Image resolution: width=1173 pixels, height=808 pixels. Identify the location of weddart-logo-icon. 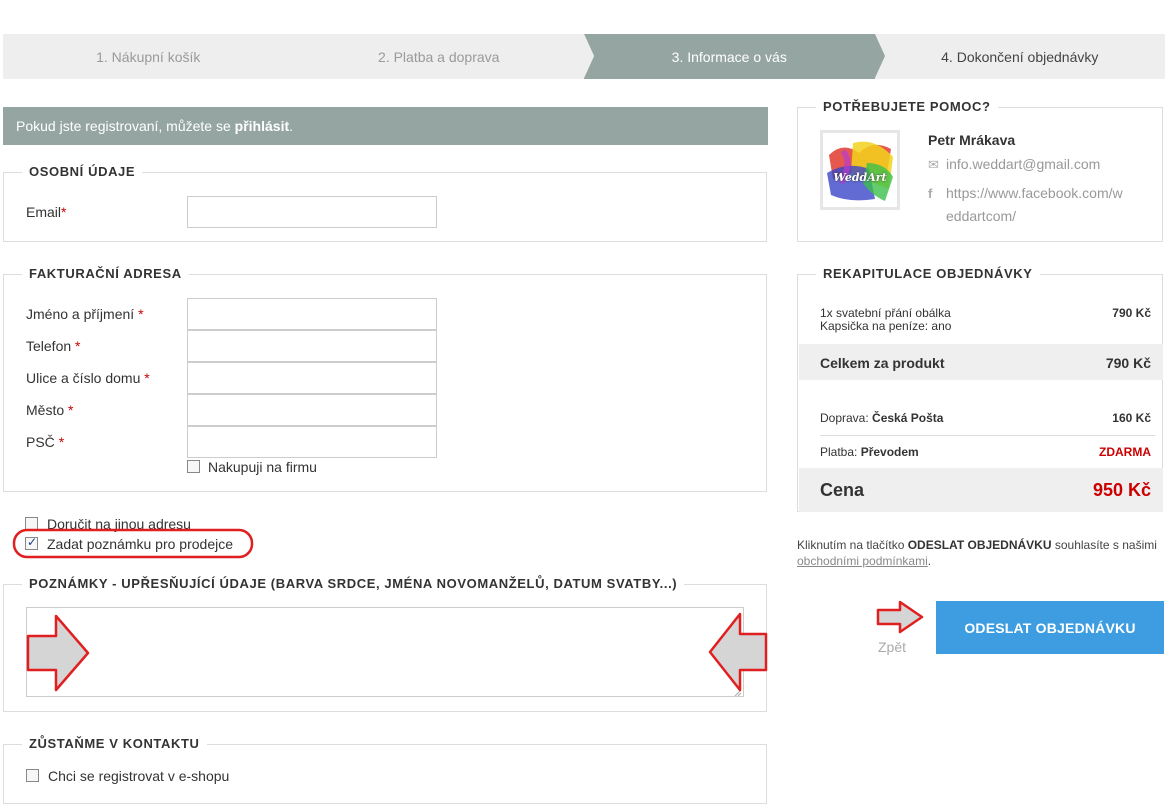
(860, 170).